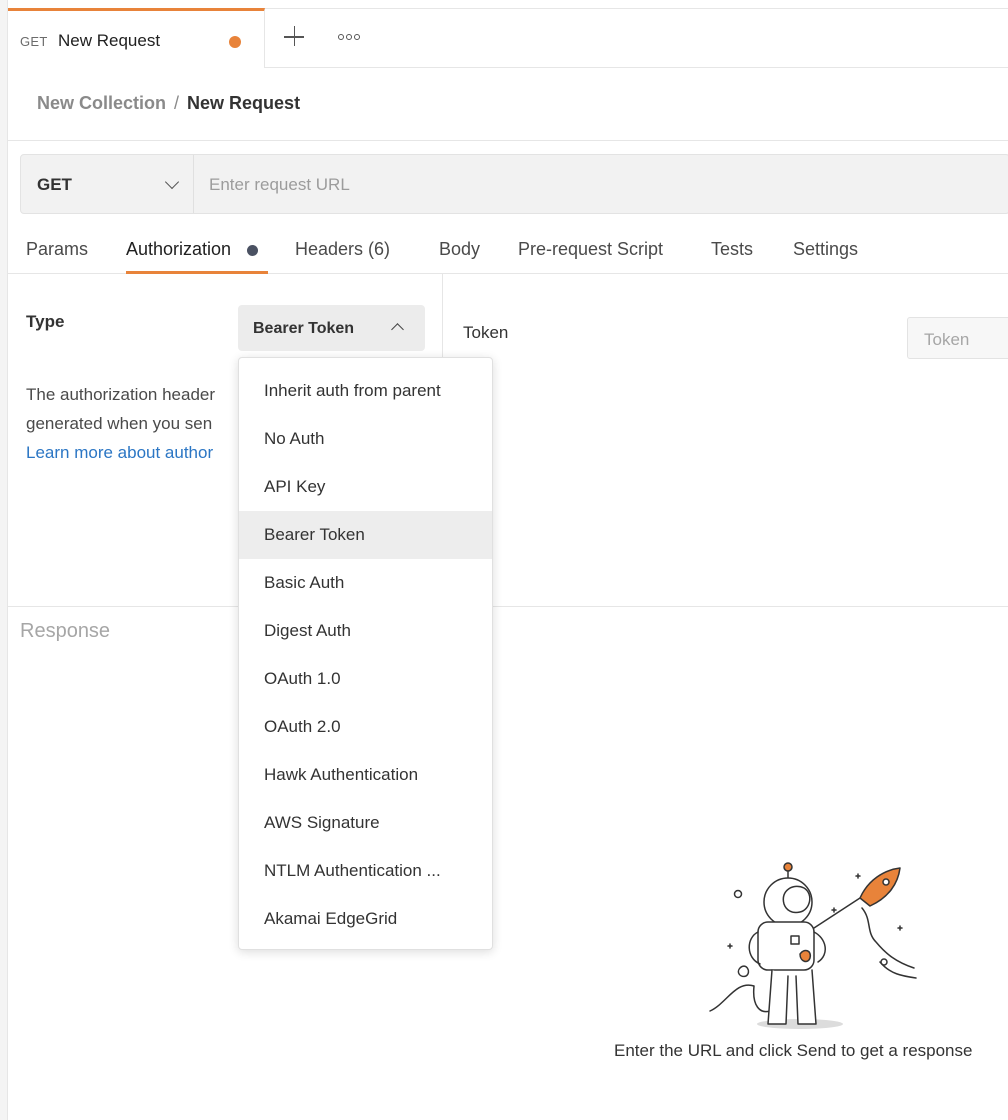  What do you see at coordinates (107, 184) in the screenshot?
I see `method-select: GET` at bounding box center [107, 184].